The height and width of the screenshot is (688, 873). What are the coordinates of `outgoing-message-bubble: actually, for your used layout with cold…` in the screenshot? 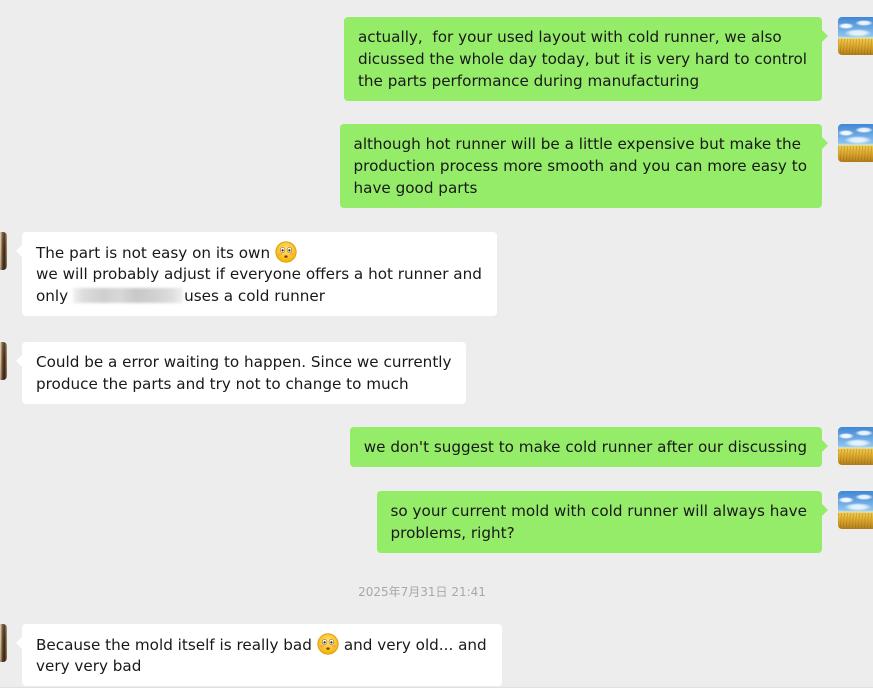 It's located at (586, 59).